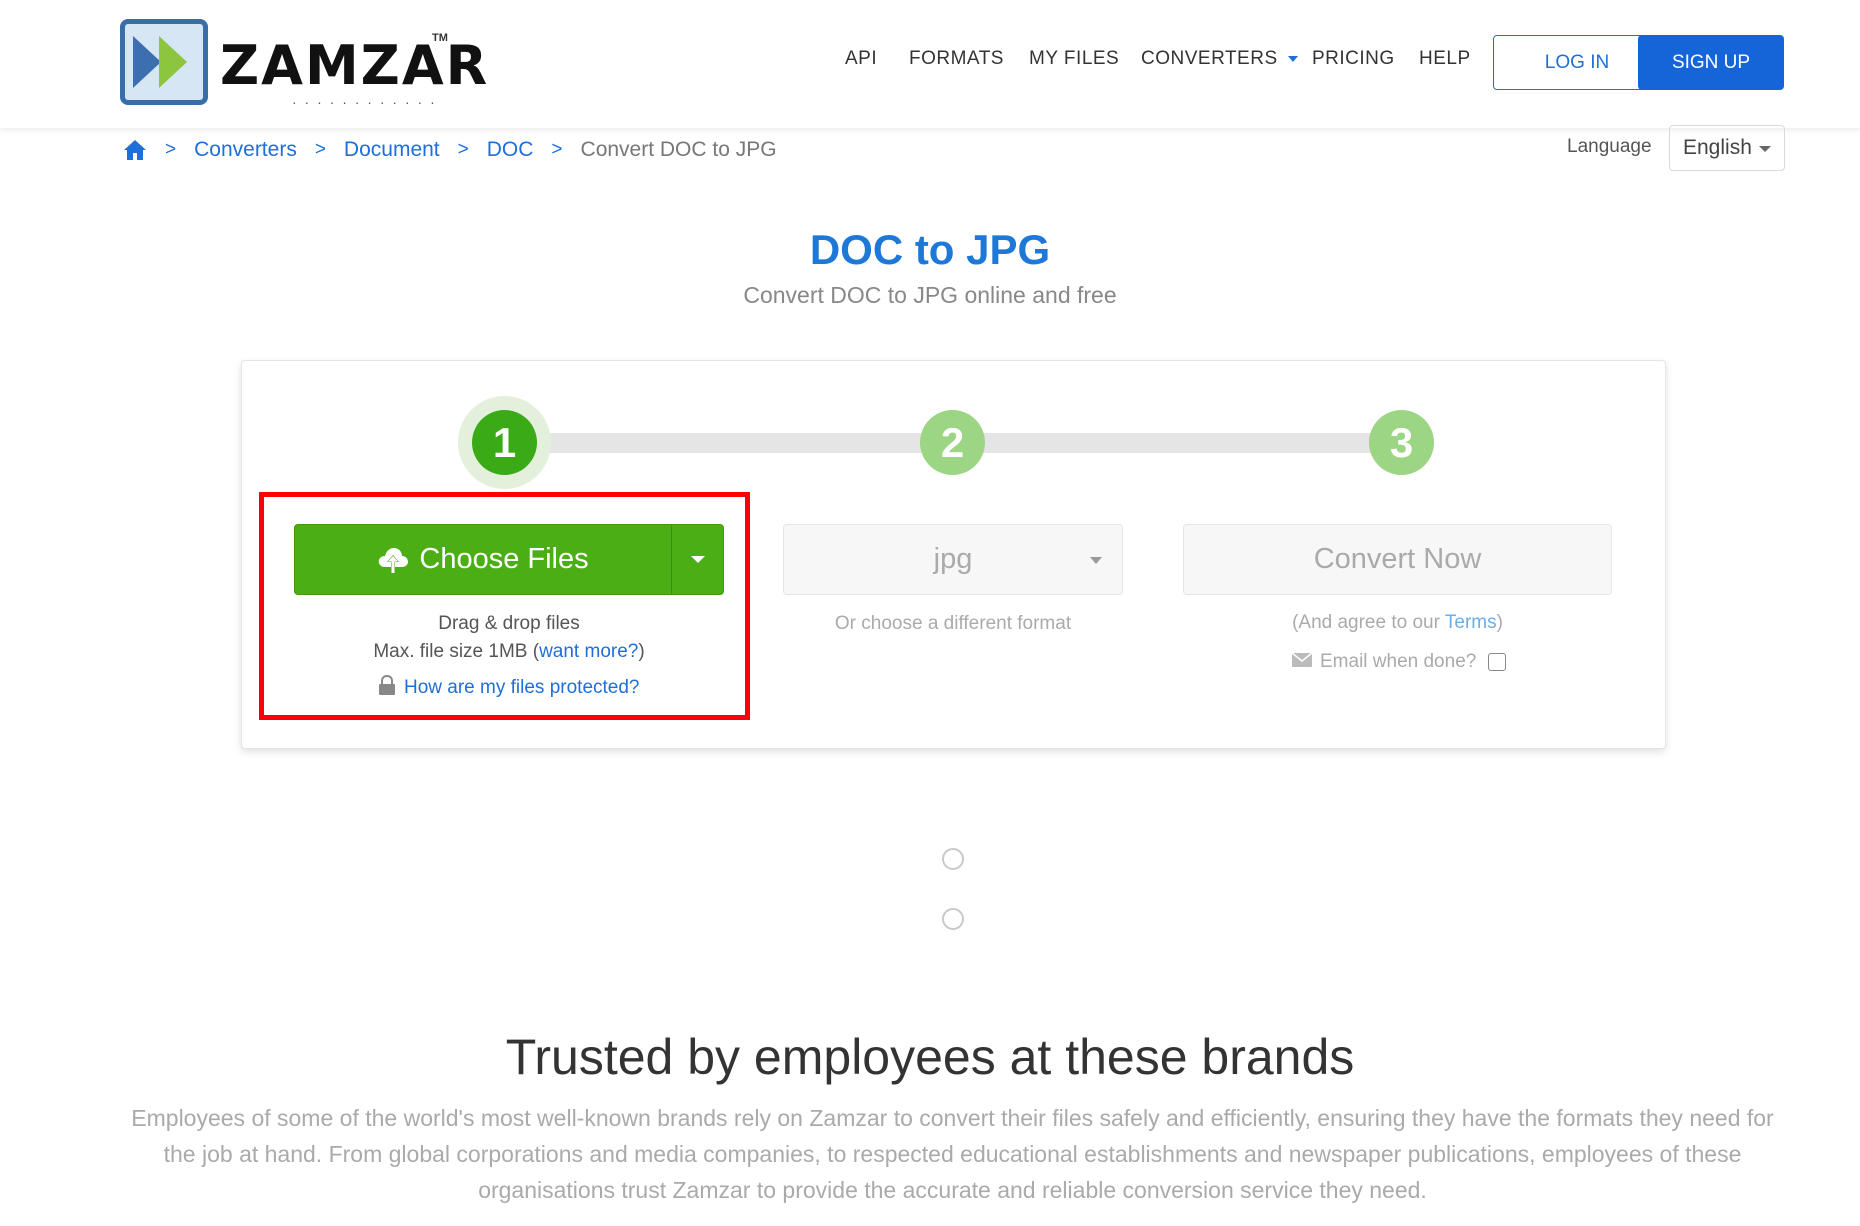 The image size is (1860, 1226). What do you see at coordinates (1368, 622) in the screenshot?
I see `agree-prefix: (And agree to our` at bounding box center [1368, 622].